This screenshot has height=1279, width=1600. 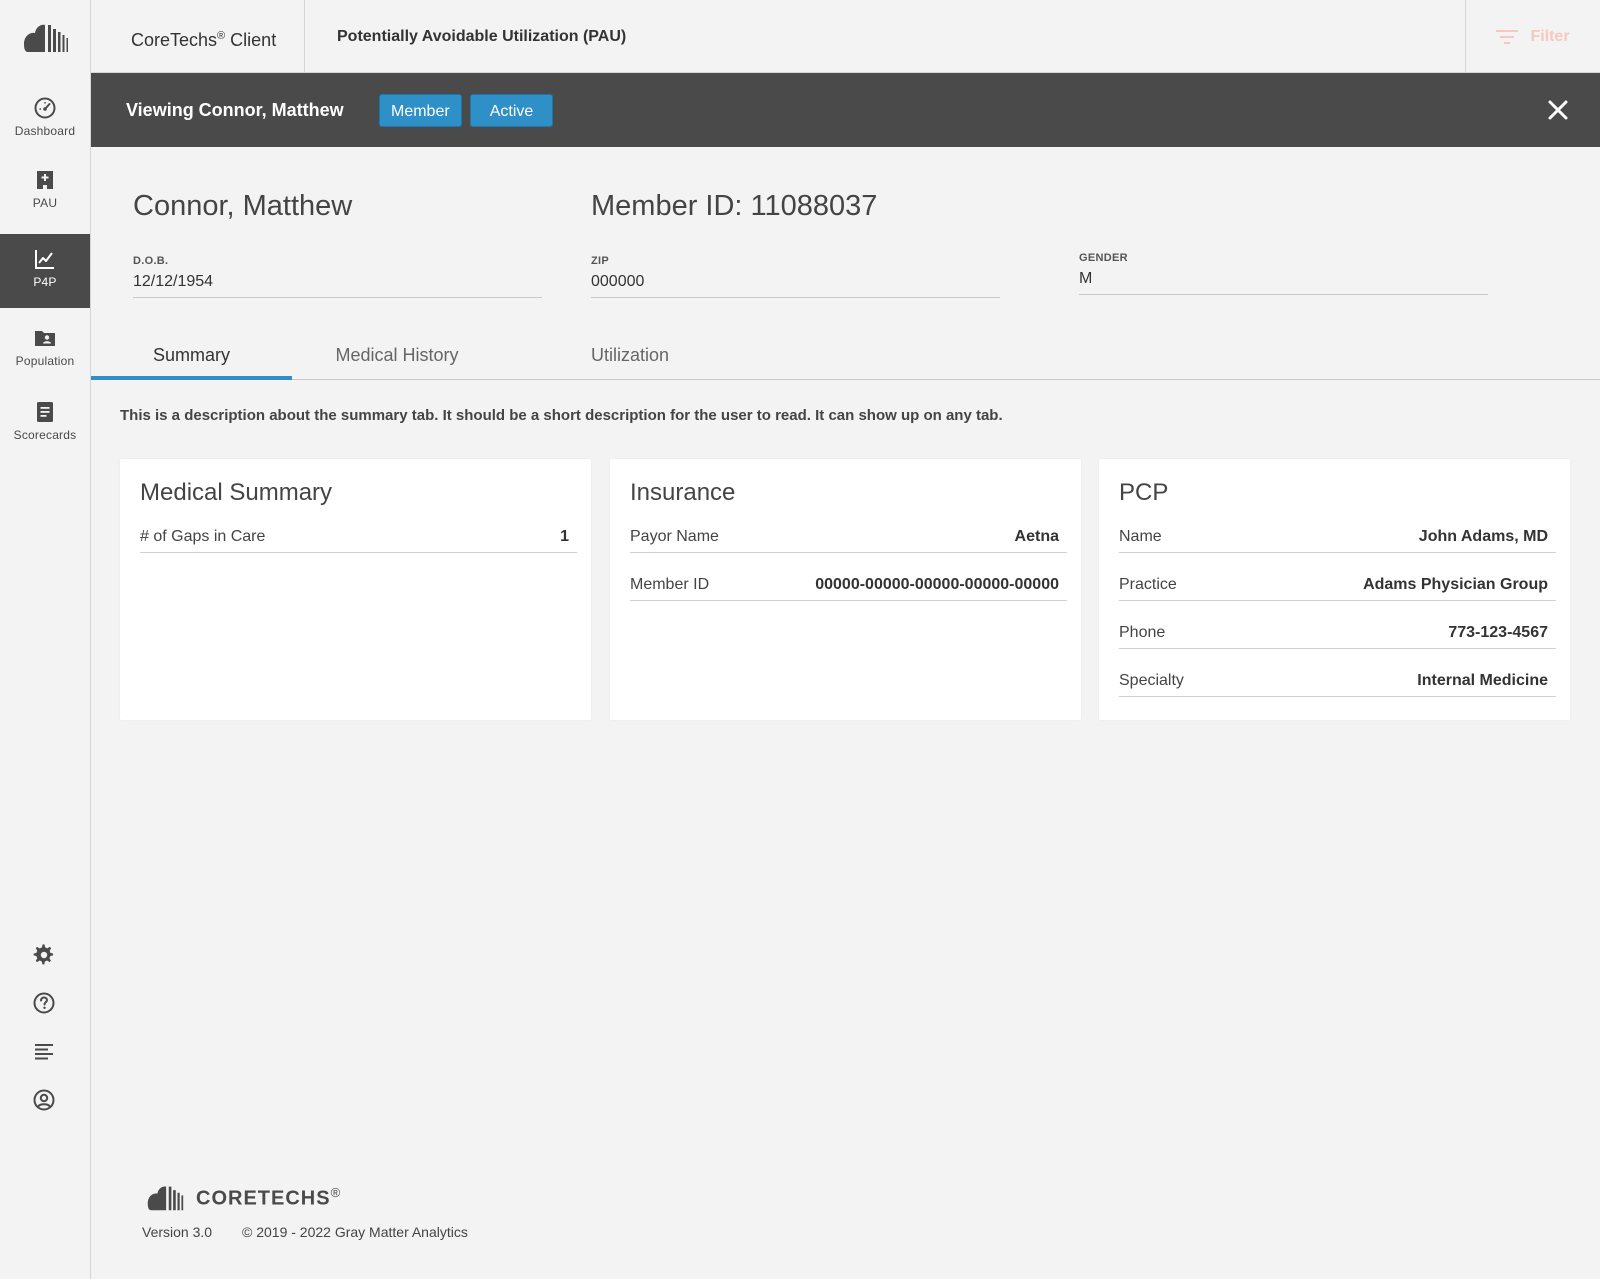 I want to click on hospital-icon, so click(x=45, y=180).